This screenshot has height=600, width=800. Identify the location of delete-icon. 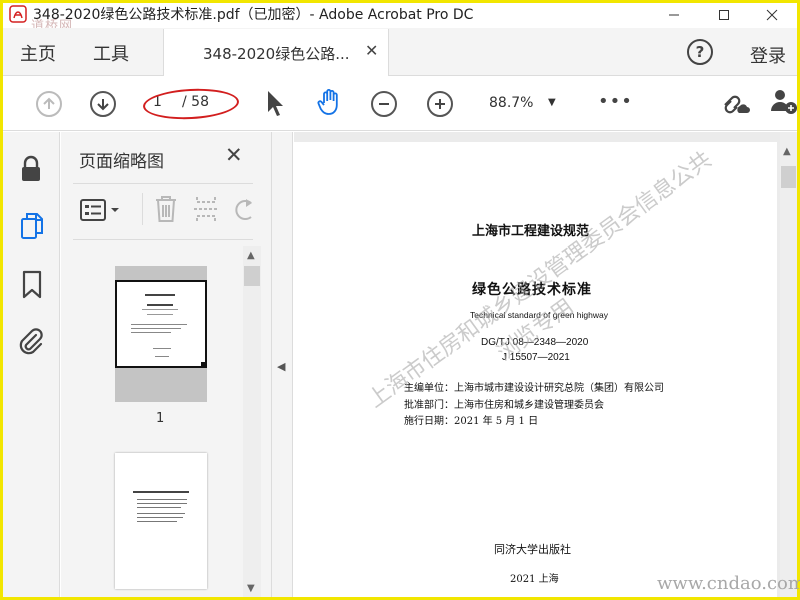
(166, 209).